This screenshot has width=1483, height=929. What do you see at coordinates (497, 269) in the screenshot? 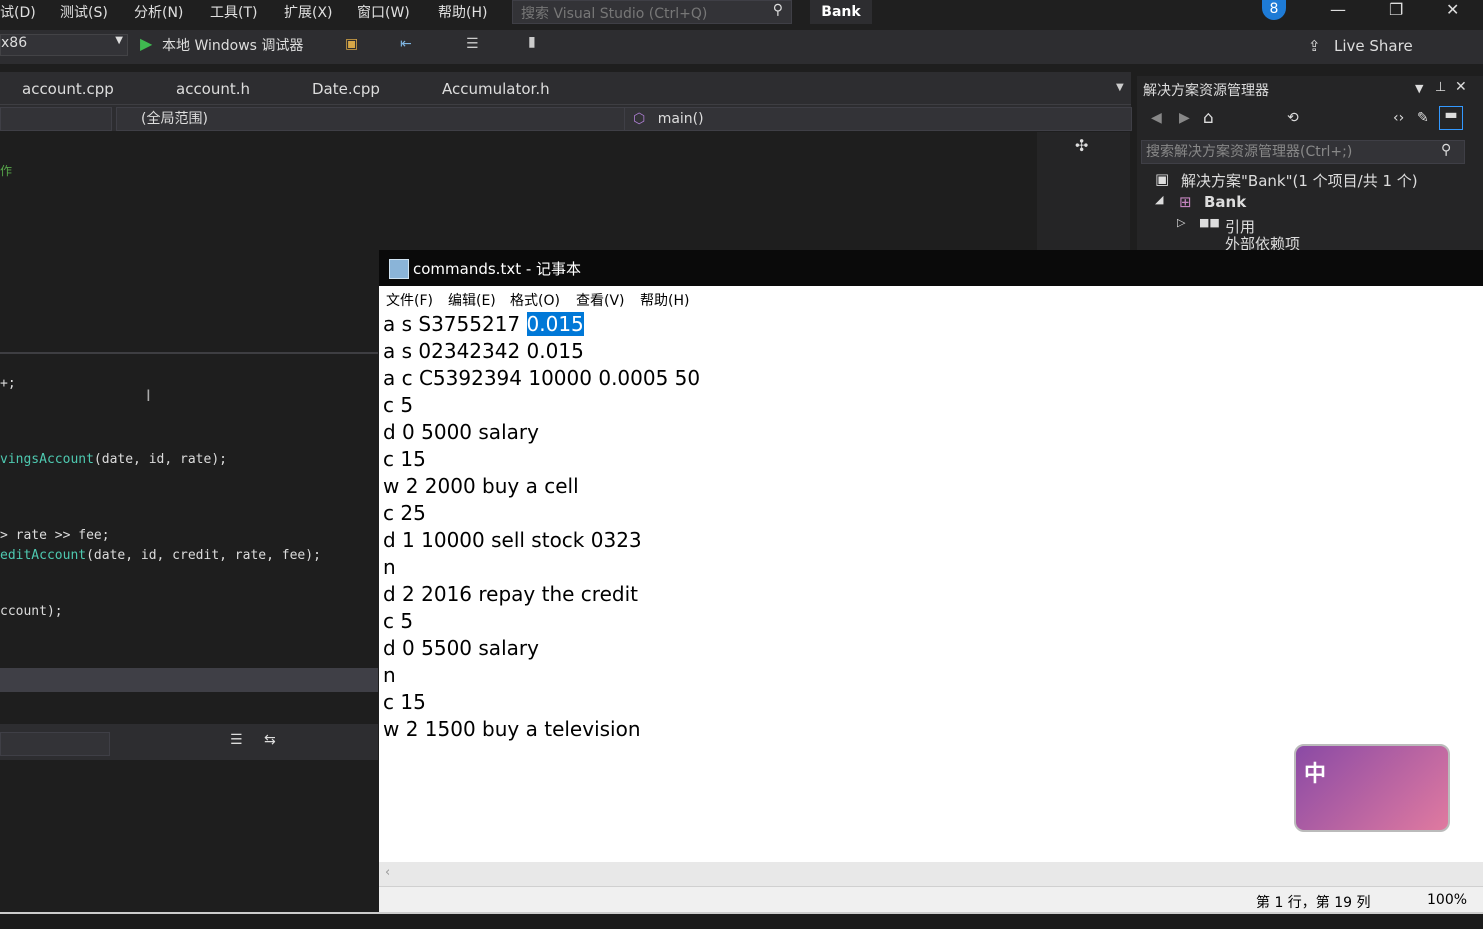
I see `notepad-title: commands.txt - 记事本` at bounding box center [497, 269].